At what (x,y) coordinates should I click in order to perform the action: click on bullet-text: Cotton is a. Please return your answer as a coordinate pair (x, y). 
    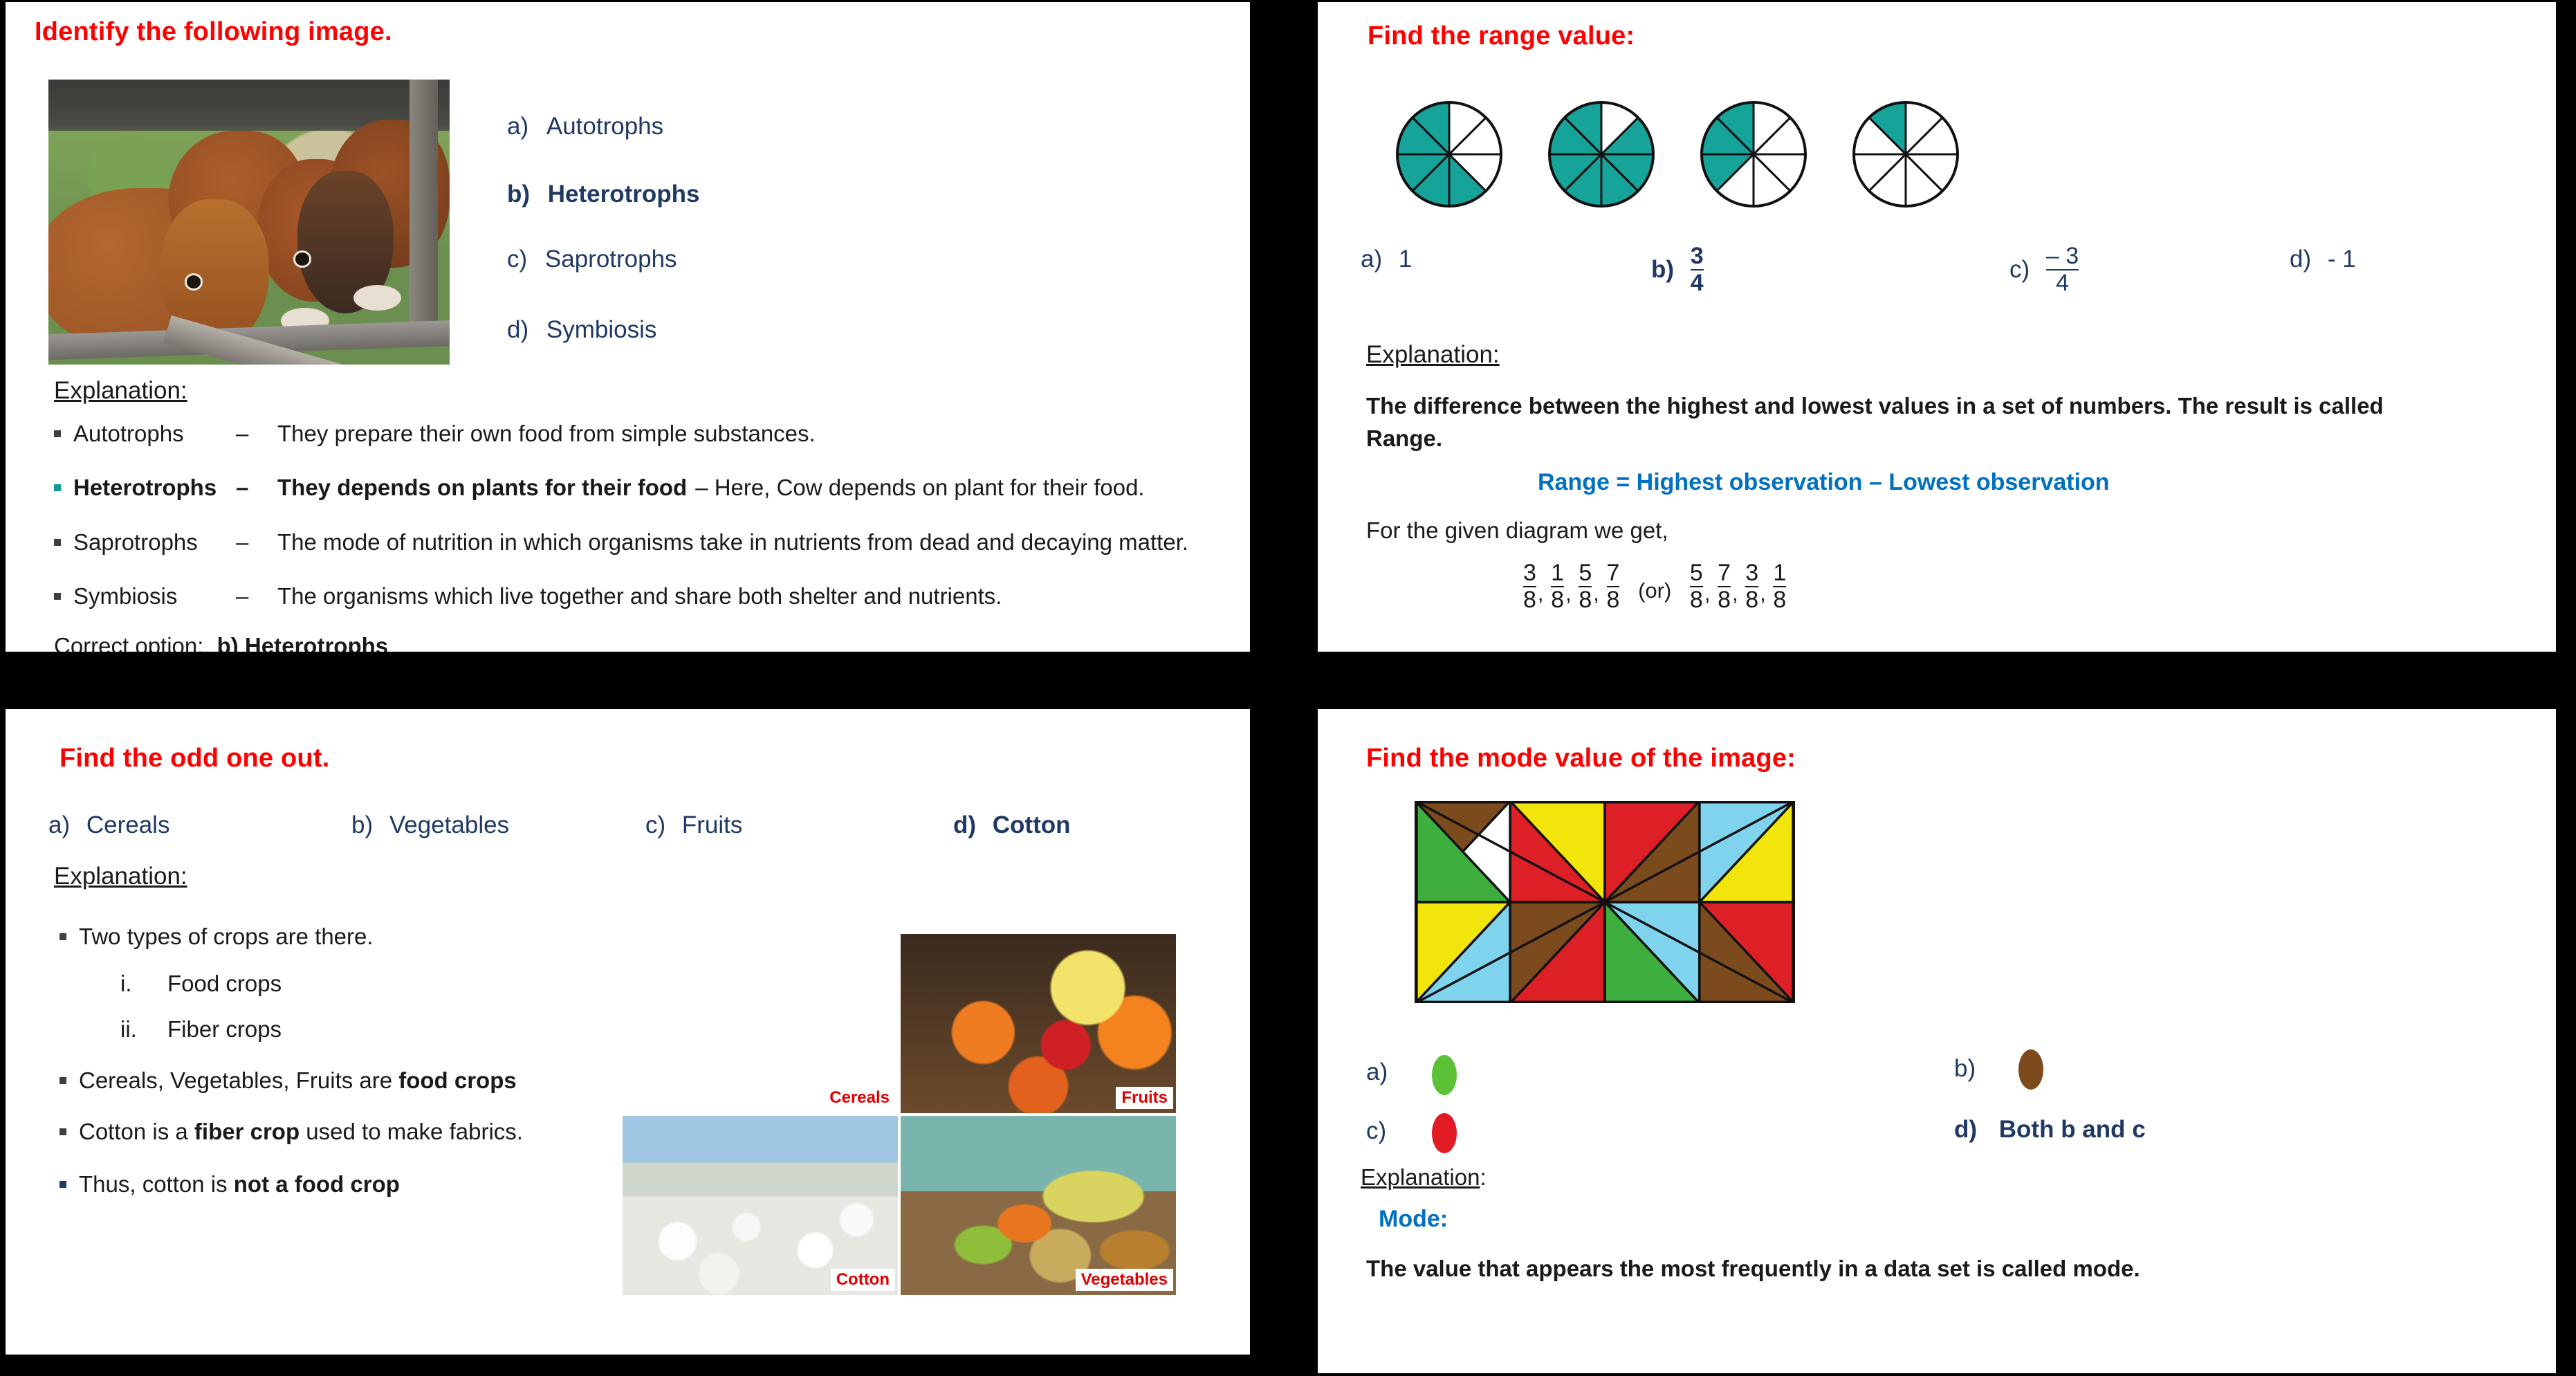
    Looking at the image, I should click on (136, 1131).